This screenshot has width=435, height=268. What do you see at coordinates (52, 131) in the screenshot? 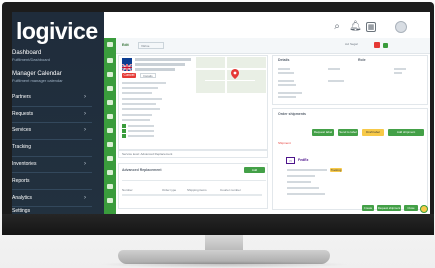
I see `sidebar-item-services: Services ›` at bounding box center [52, 131].